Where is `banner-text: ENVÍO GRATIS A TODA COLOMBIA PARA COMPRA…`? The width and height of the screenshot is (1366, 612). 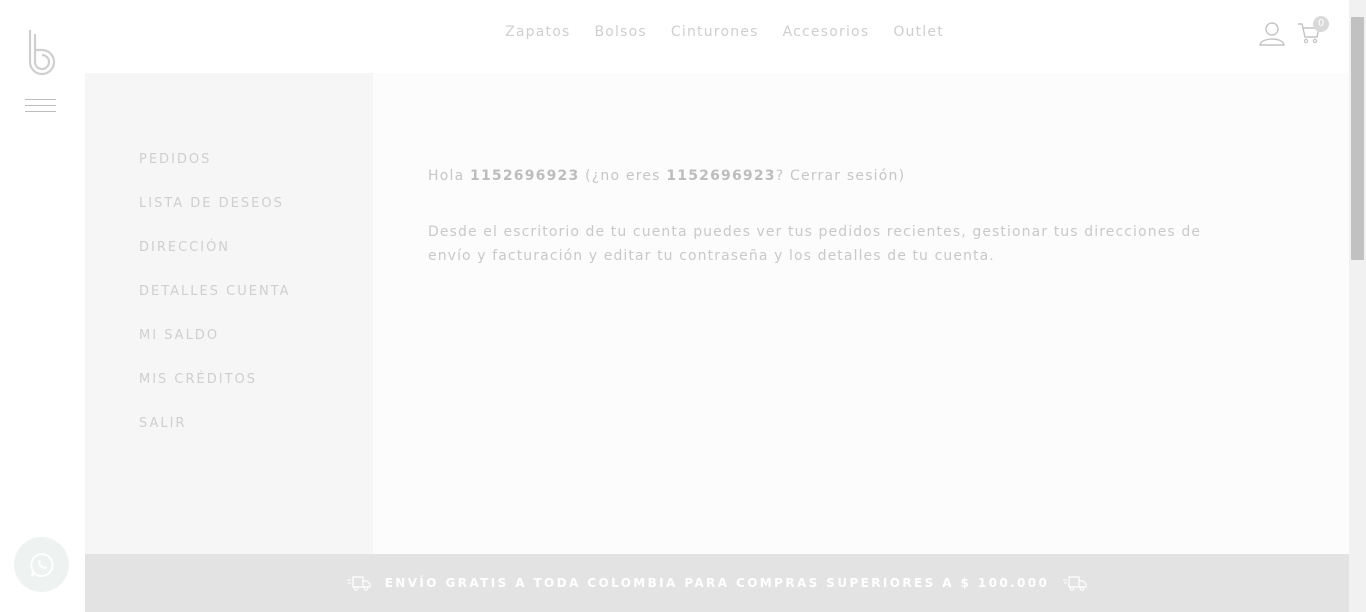 banner-text: ENVÍO GRATIS A TODA COLOMBIA PARA COMPRA… is located at coordinates (717, 583).